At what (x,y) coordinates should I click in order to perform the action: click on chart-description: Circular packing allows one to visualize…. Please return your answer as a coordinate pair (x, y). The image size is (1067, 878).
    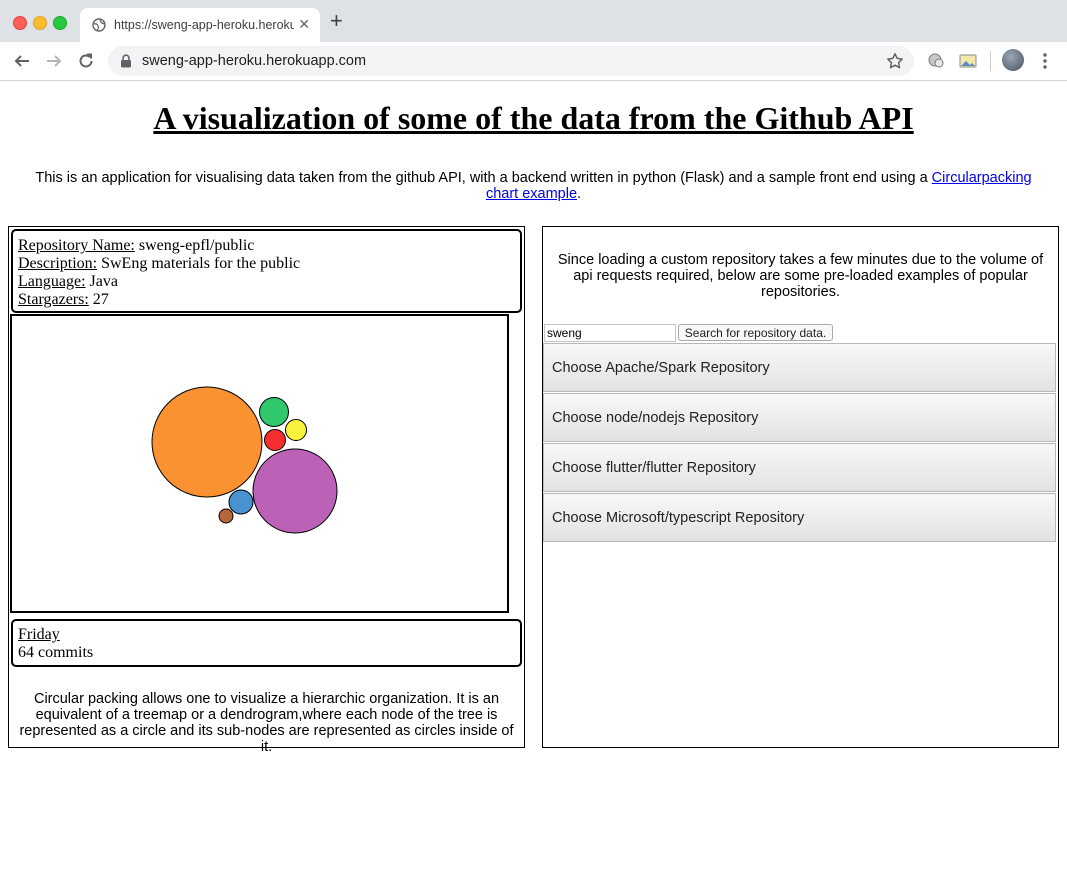
    Looking at the image, I should click on (266, 723).